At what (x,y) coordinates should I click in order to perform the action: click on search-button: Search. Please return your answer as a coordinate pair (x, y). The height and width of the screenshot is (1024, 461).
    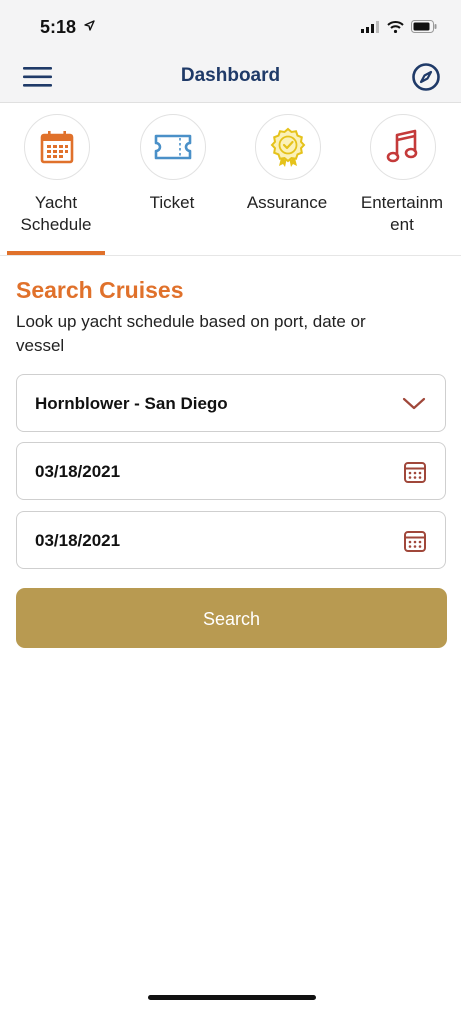
    Looking at the image, I should click on (231, 618).